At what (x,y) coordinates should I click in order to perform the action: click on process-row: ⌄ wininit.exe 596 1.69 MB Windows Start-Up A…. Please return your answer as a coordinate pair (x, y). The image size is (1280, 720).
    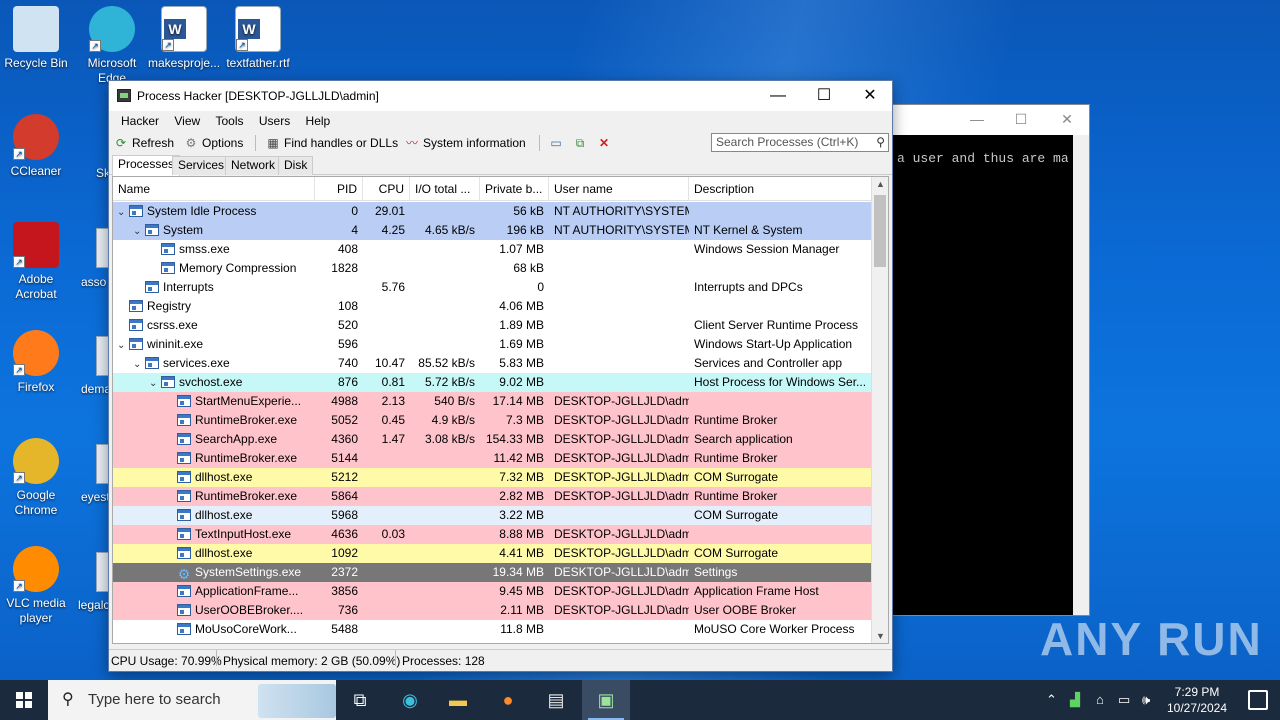
    Looking at the image, I should click on (493, 344).